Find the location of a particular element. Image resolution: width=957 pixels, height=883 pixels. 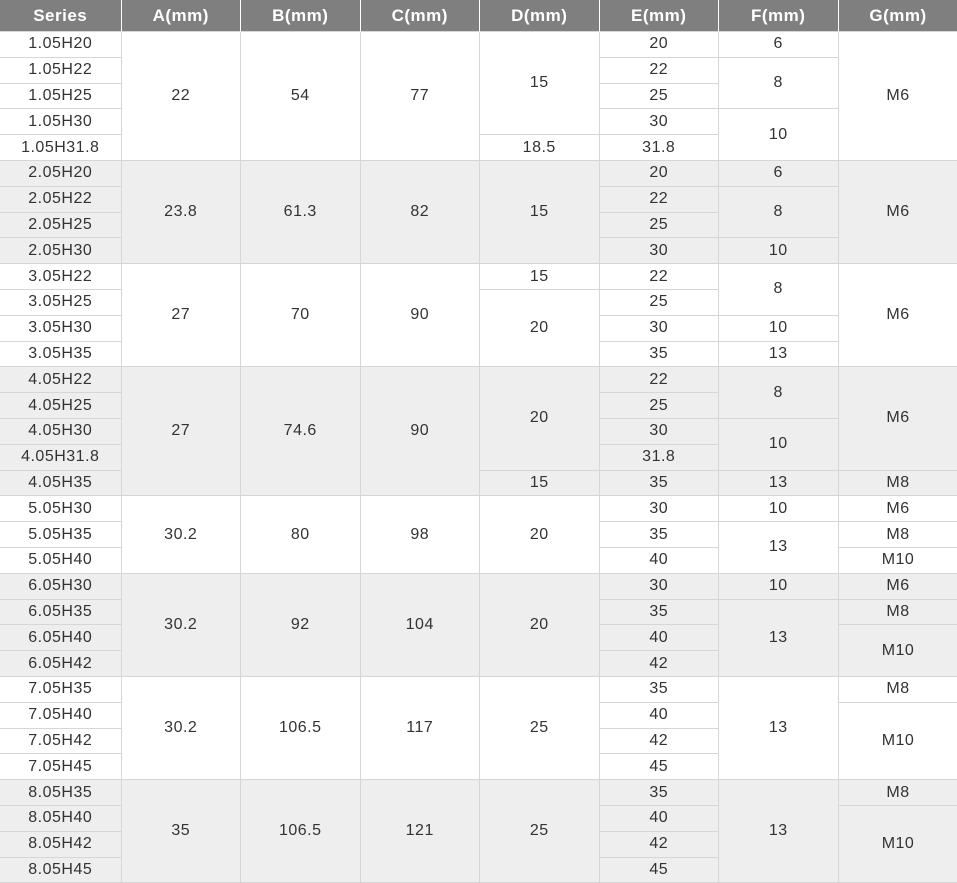

table-row: 1.05H20 22 54 77 15 20 6 M6 is located at coordinates (478, 95).